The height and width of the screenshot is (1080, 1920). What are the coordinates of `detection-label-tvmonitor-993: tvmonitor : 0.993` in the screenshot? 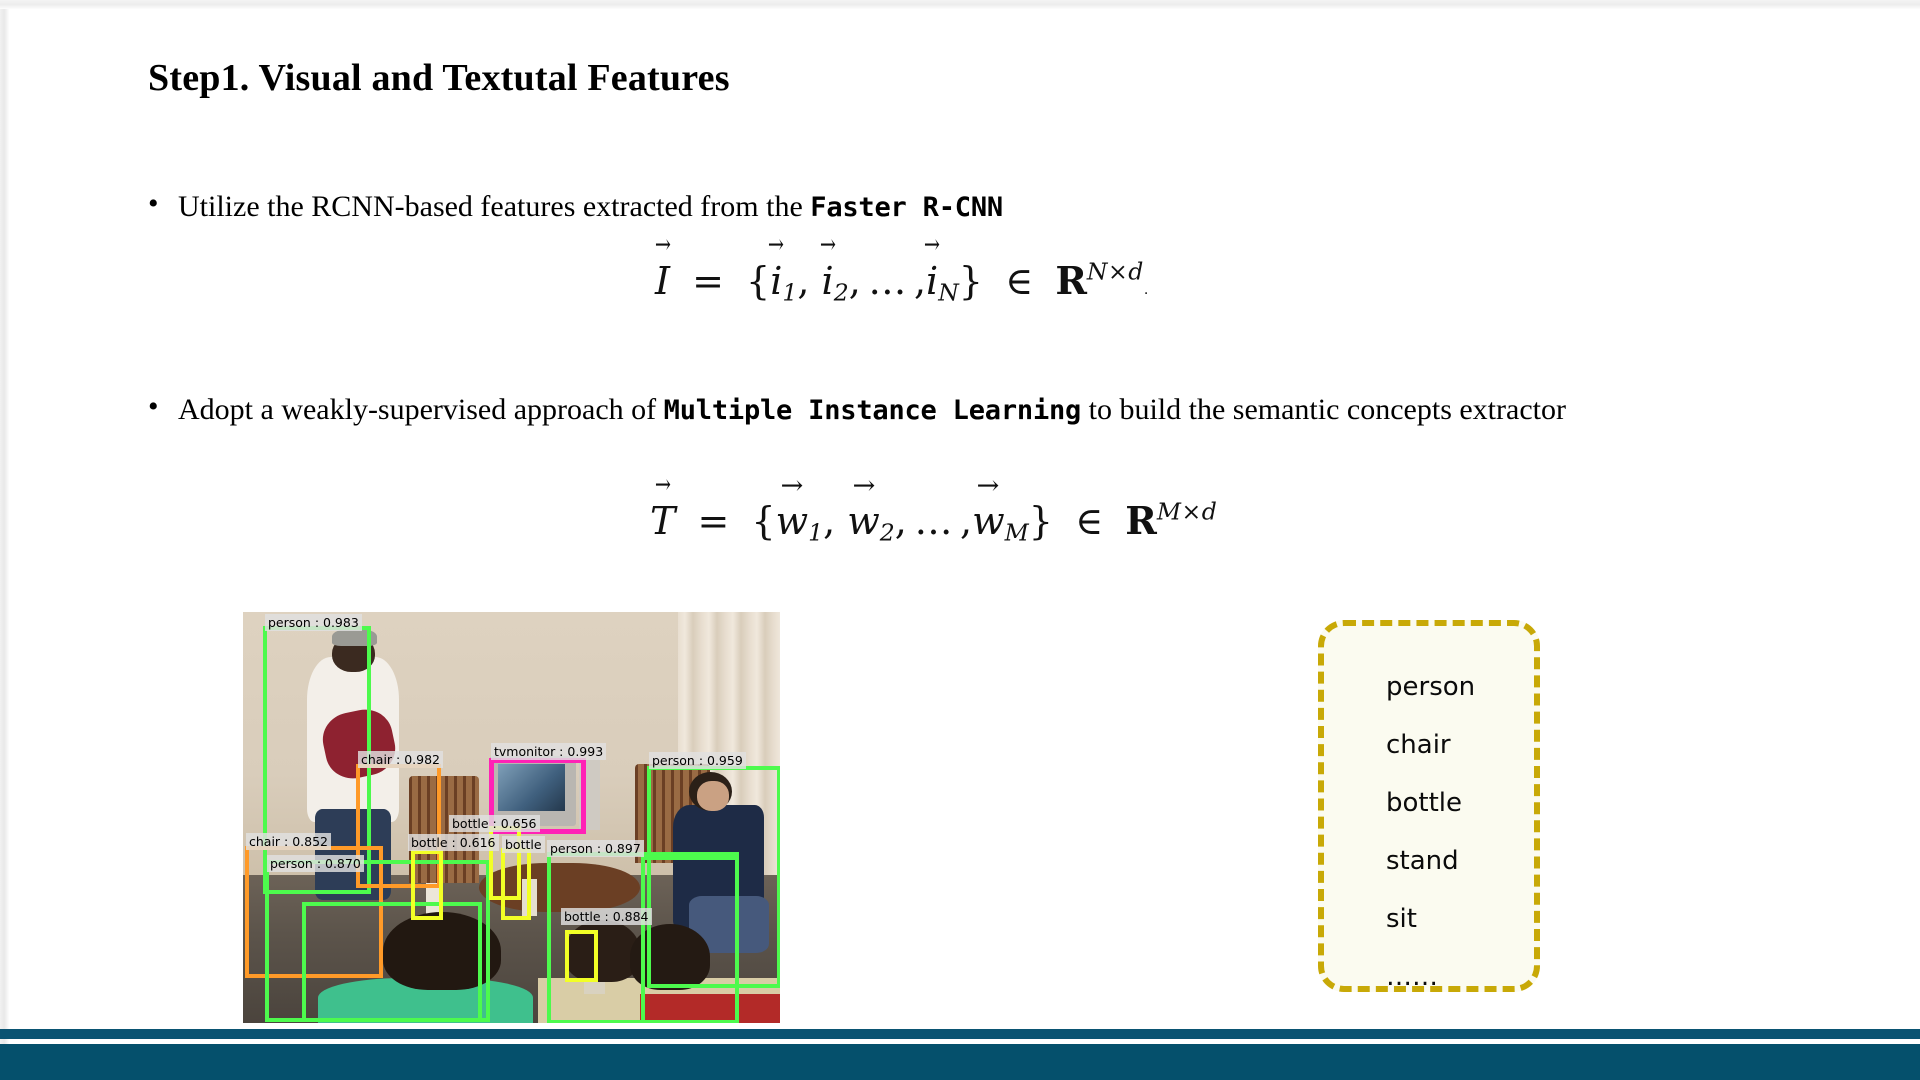 It's located at (549, 751).